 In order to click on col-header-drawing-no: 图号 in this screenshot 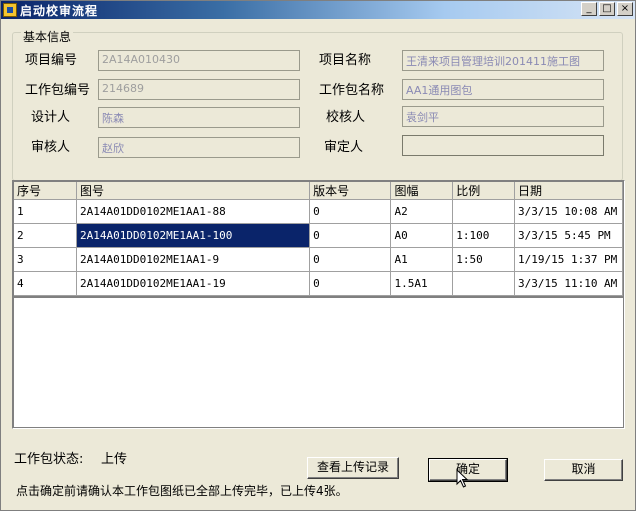, I will do `click(193, 191)`.